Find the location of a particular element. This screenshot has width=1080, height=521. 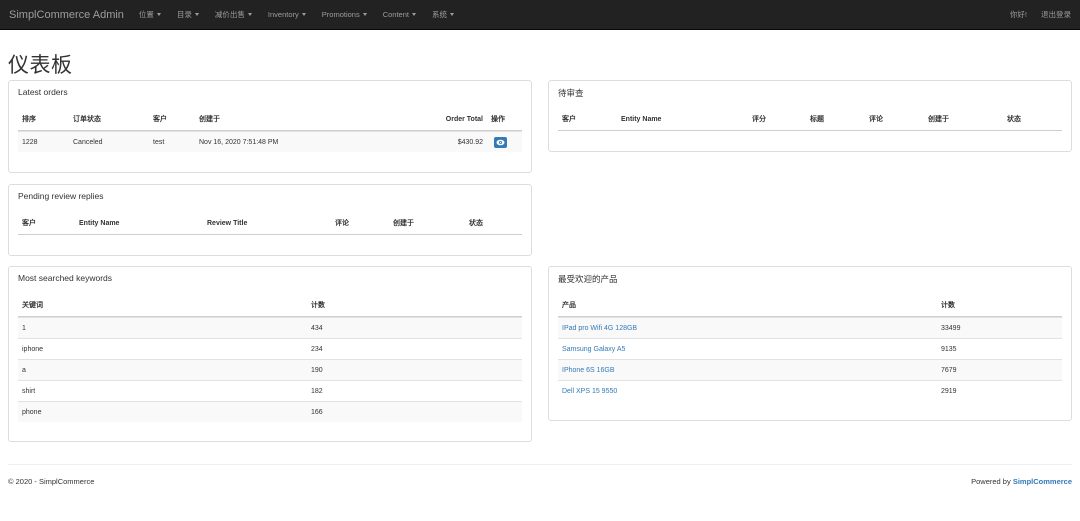

keyword: phone is located at coordinates (32, 412).